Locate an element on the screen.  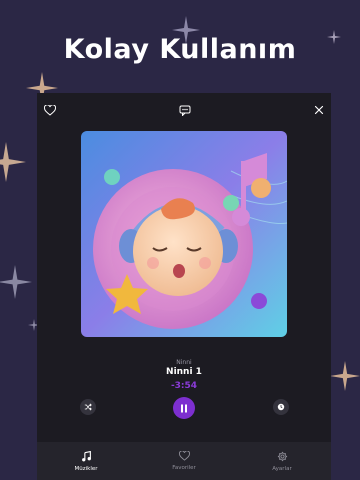
close-icon is located at coordinates (319, 110).